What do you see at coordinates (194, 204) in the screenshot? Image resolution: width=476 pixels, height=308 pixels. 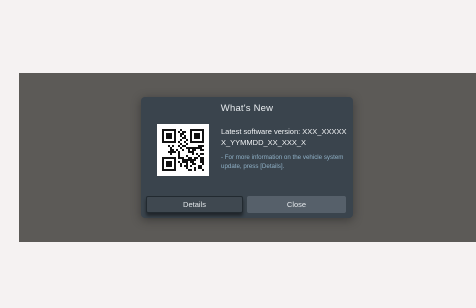 I see `details-button: Details` at bounding box center [194, 204].